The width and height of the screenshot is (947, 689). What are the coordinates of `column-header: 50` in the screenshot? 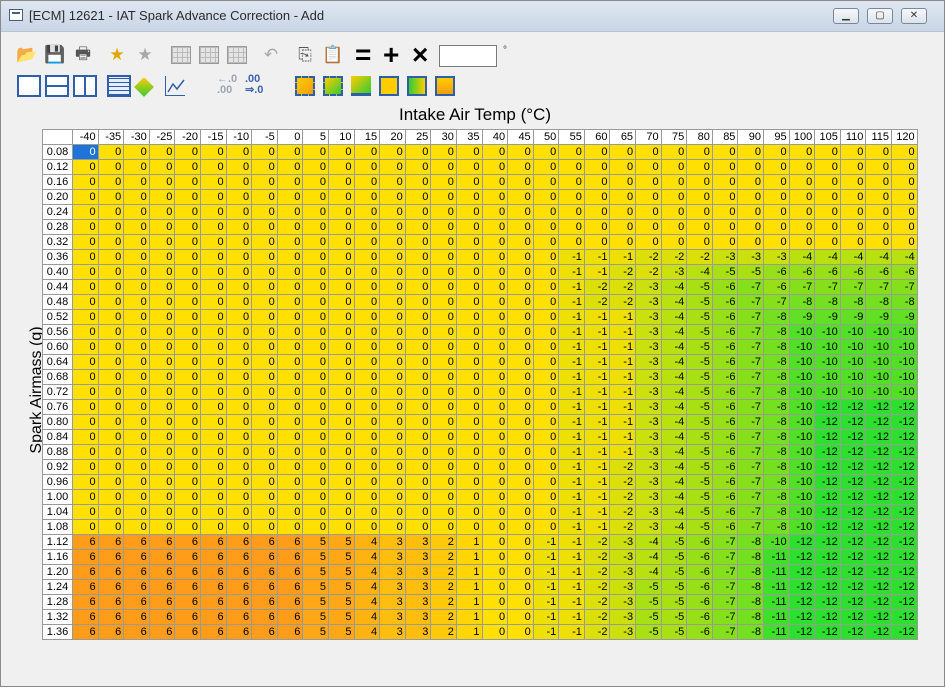 It's located at (546, 137).